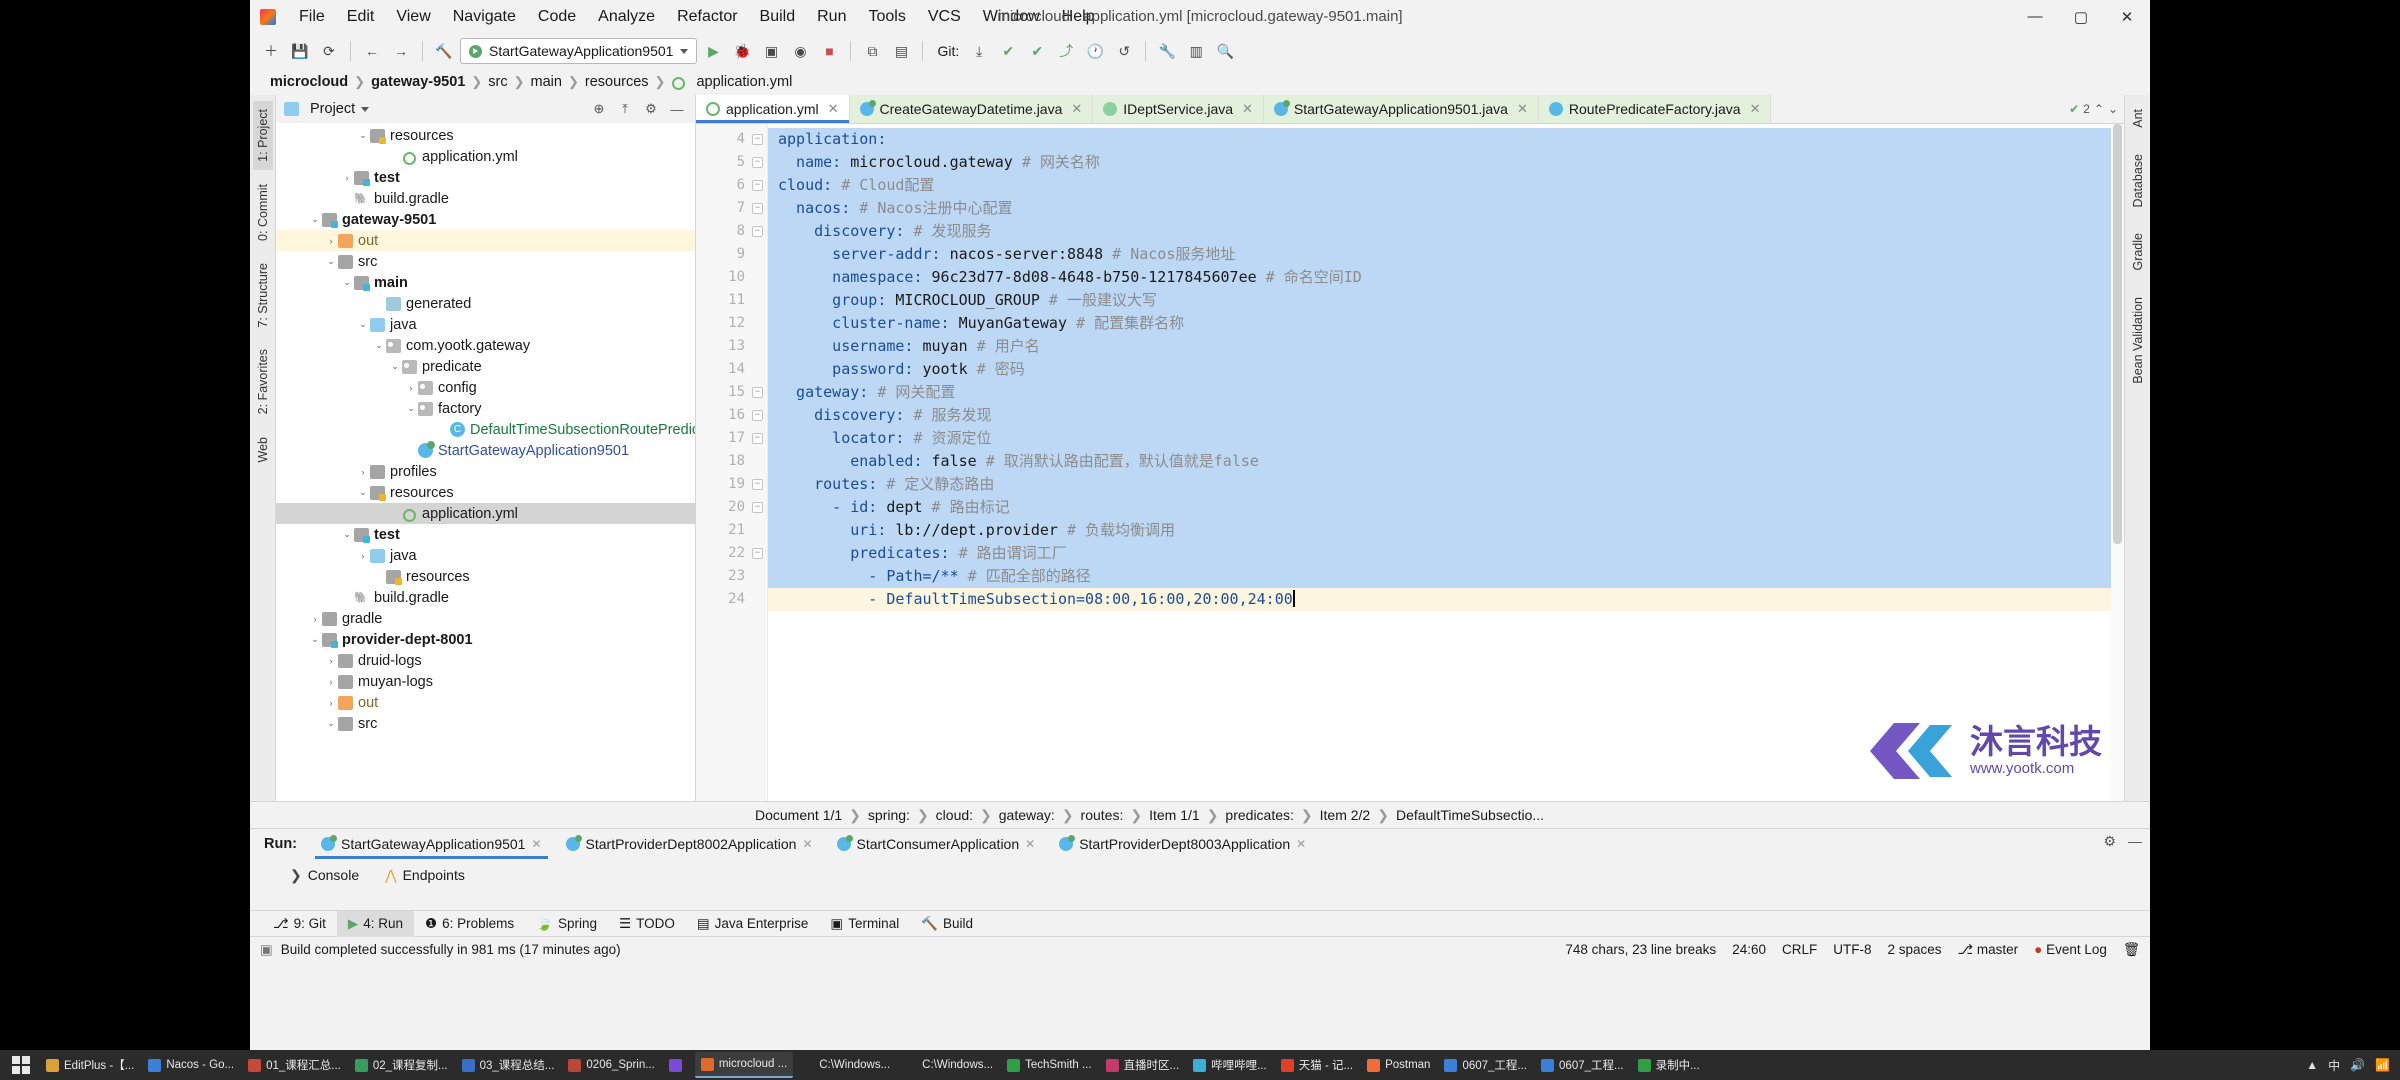 Image resolution: width=2400 pixels, height=1080 pixels. Describe the element at coordinates (1259, 815) in the screenshot. I see `doc-breadcrumb-item: predicates:` at that location.